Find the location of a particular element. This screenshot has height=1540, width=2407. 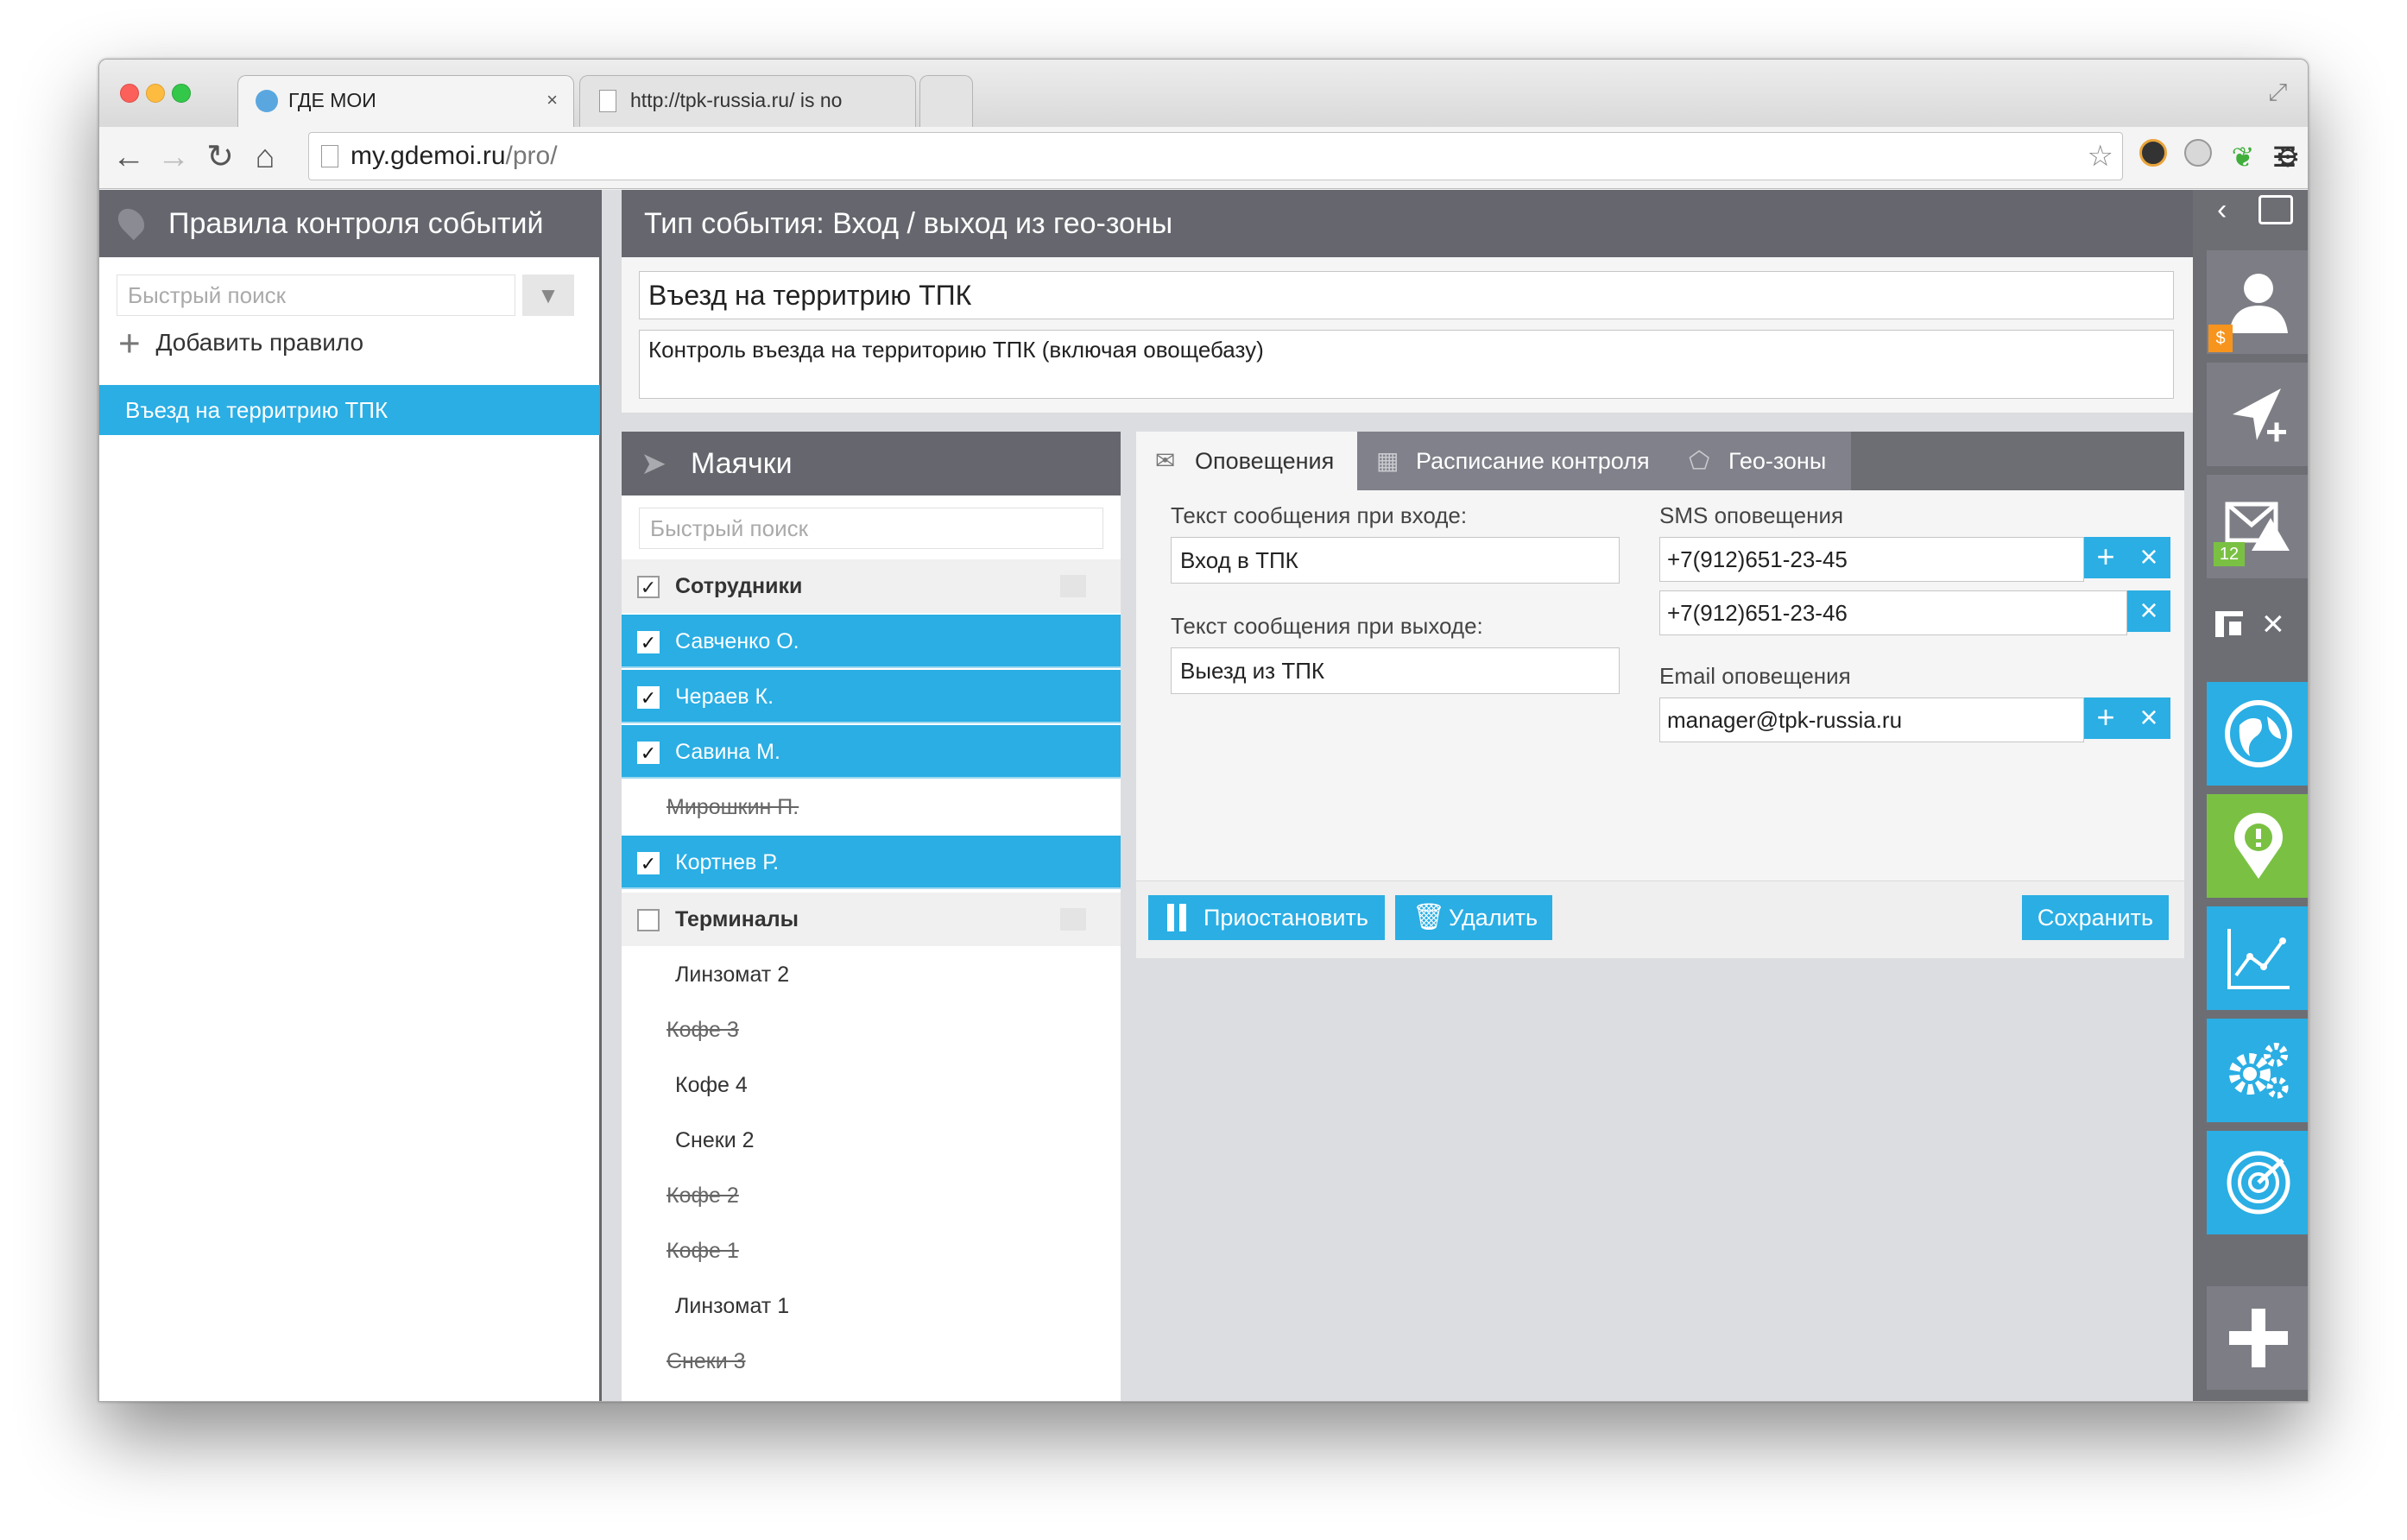

tab-close-icon: × is located at coordinates (552, 100).